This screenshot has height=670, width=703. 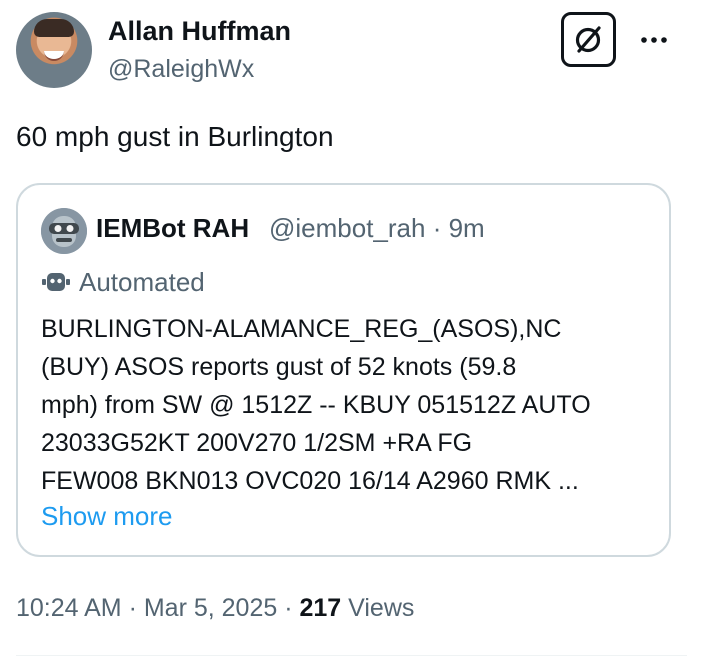 What do you see at coordinates (257, 443) in the screenshot?
I see `quote-body-line: 23033G52KT 200V270 1/2SM +RA FG` at bounding box center [257, 443].